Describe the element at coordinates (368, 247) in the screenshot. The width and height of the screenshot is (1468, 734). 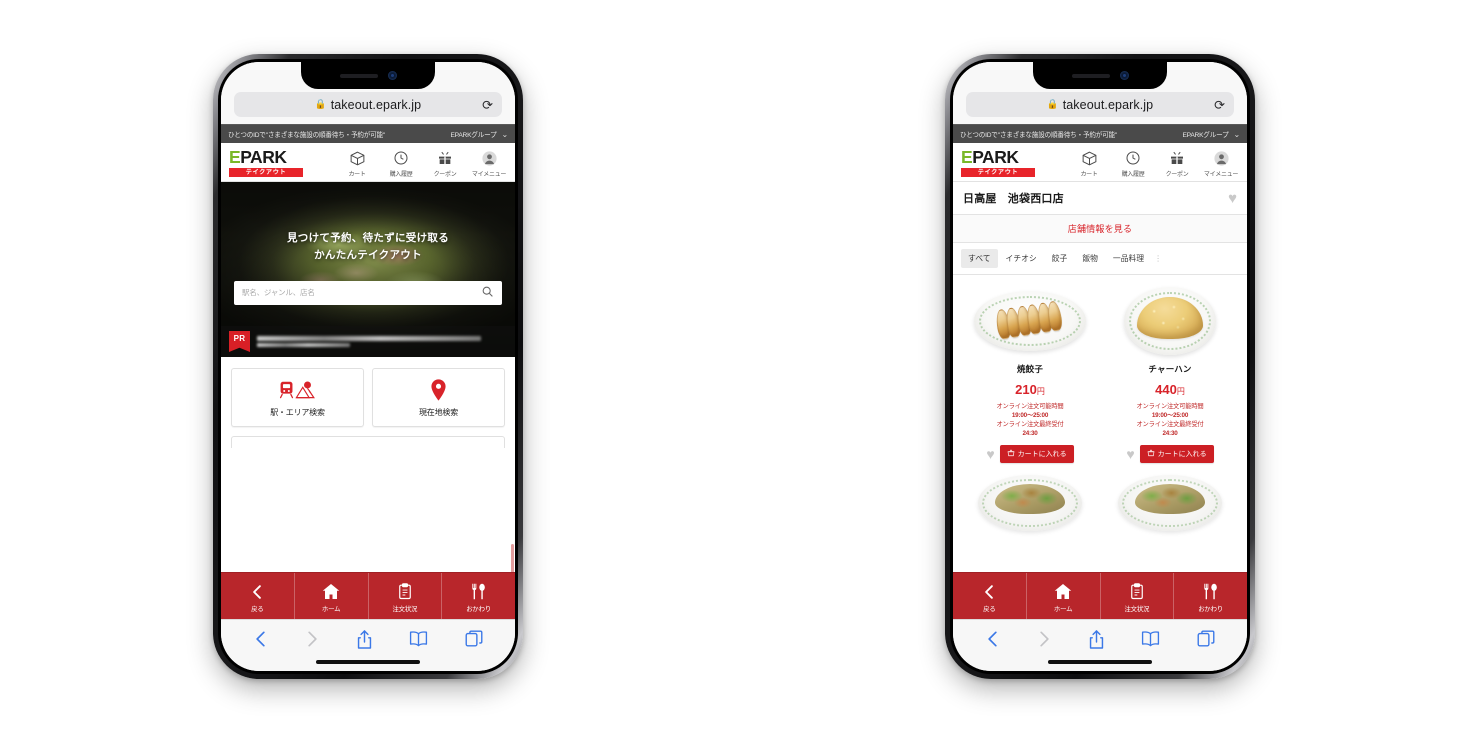
I see `hero-title: 見つけて予約、待たずに受け取る かんたんテイクアウト` at that location.